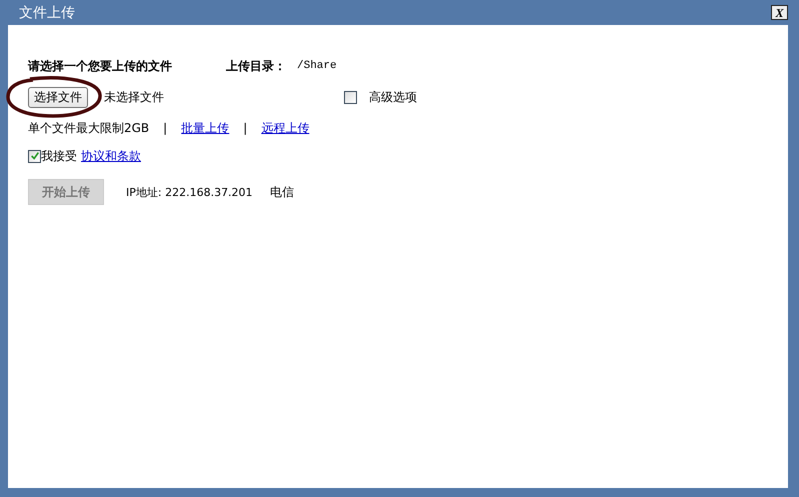  What do you see at coordinates (100, 66) in the screenshot?
I see `heading: 请选择一个您要上传的文件` at bounding box center [100, 66].